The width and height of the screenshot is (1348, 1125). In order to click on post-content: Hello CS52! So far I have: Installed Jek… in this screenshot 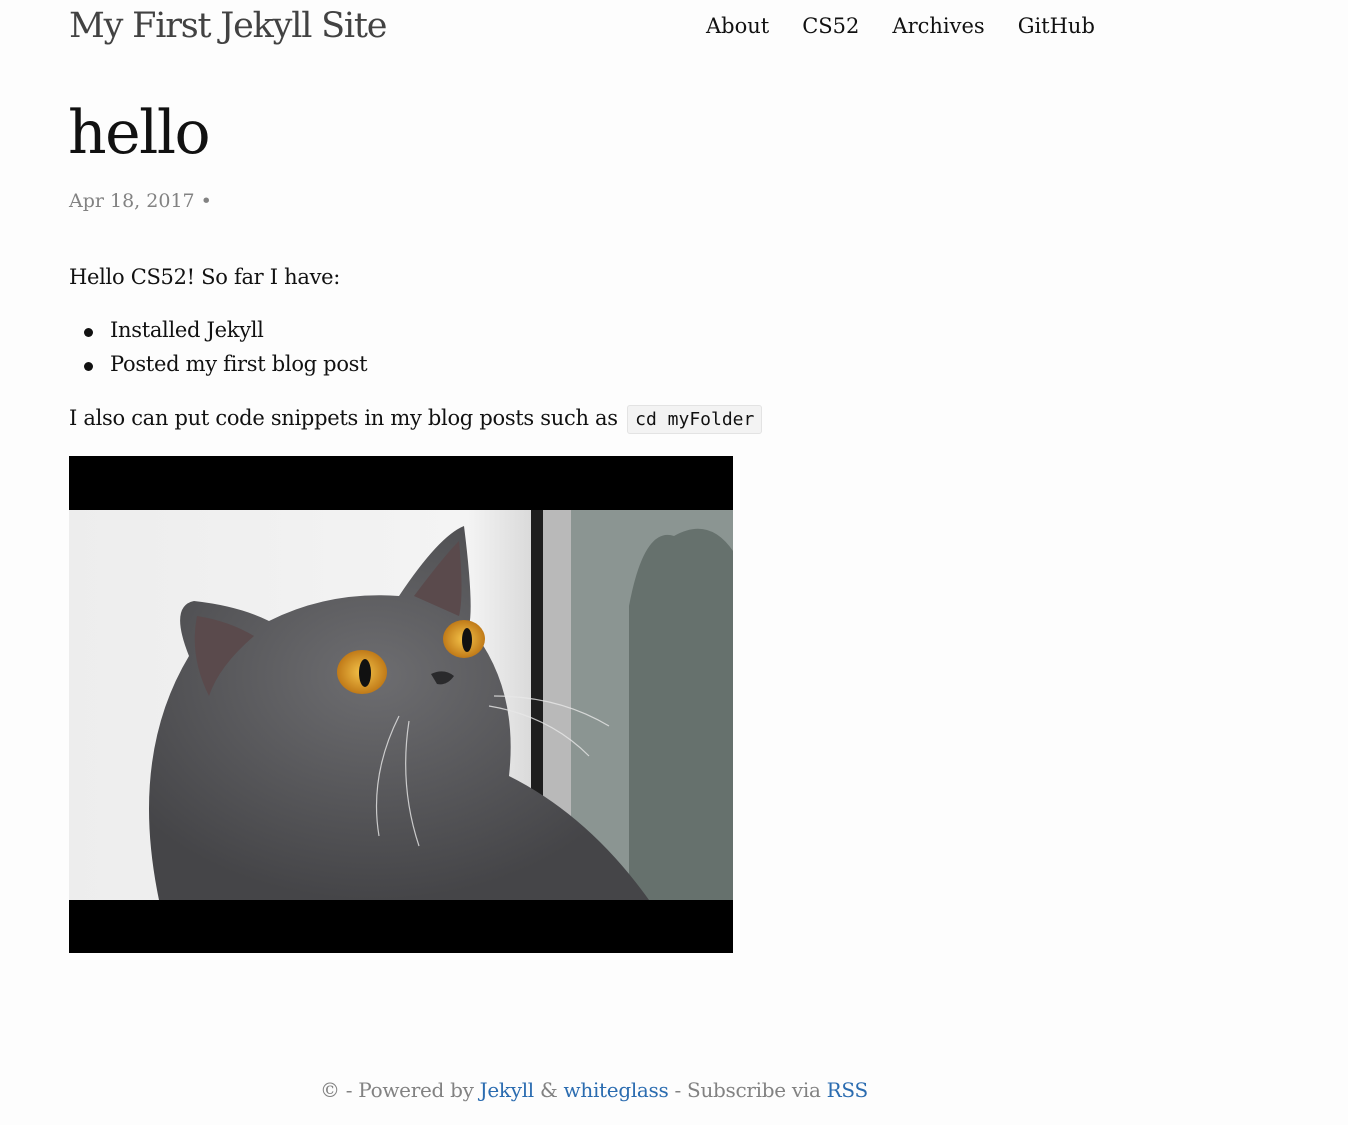, I will do `click(449, 348)`.